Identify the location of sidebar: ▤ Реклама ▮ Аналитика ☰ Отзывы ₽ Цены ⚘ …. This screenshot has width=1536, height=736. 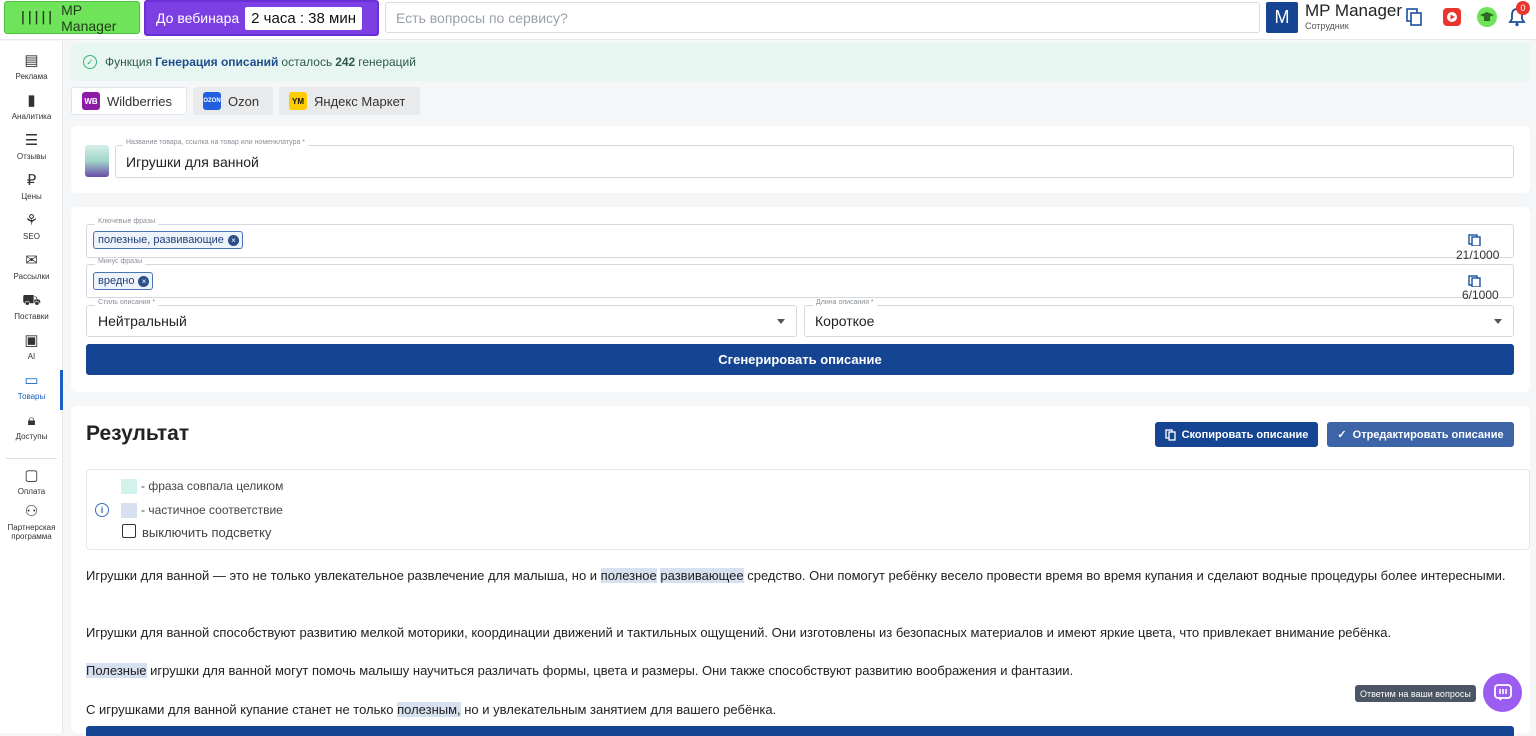
(31, 387).